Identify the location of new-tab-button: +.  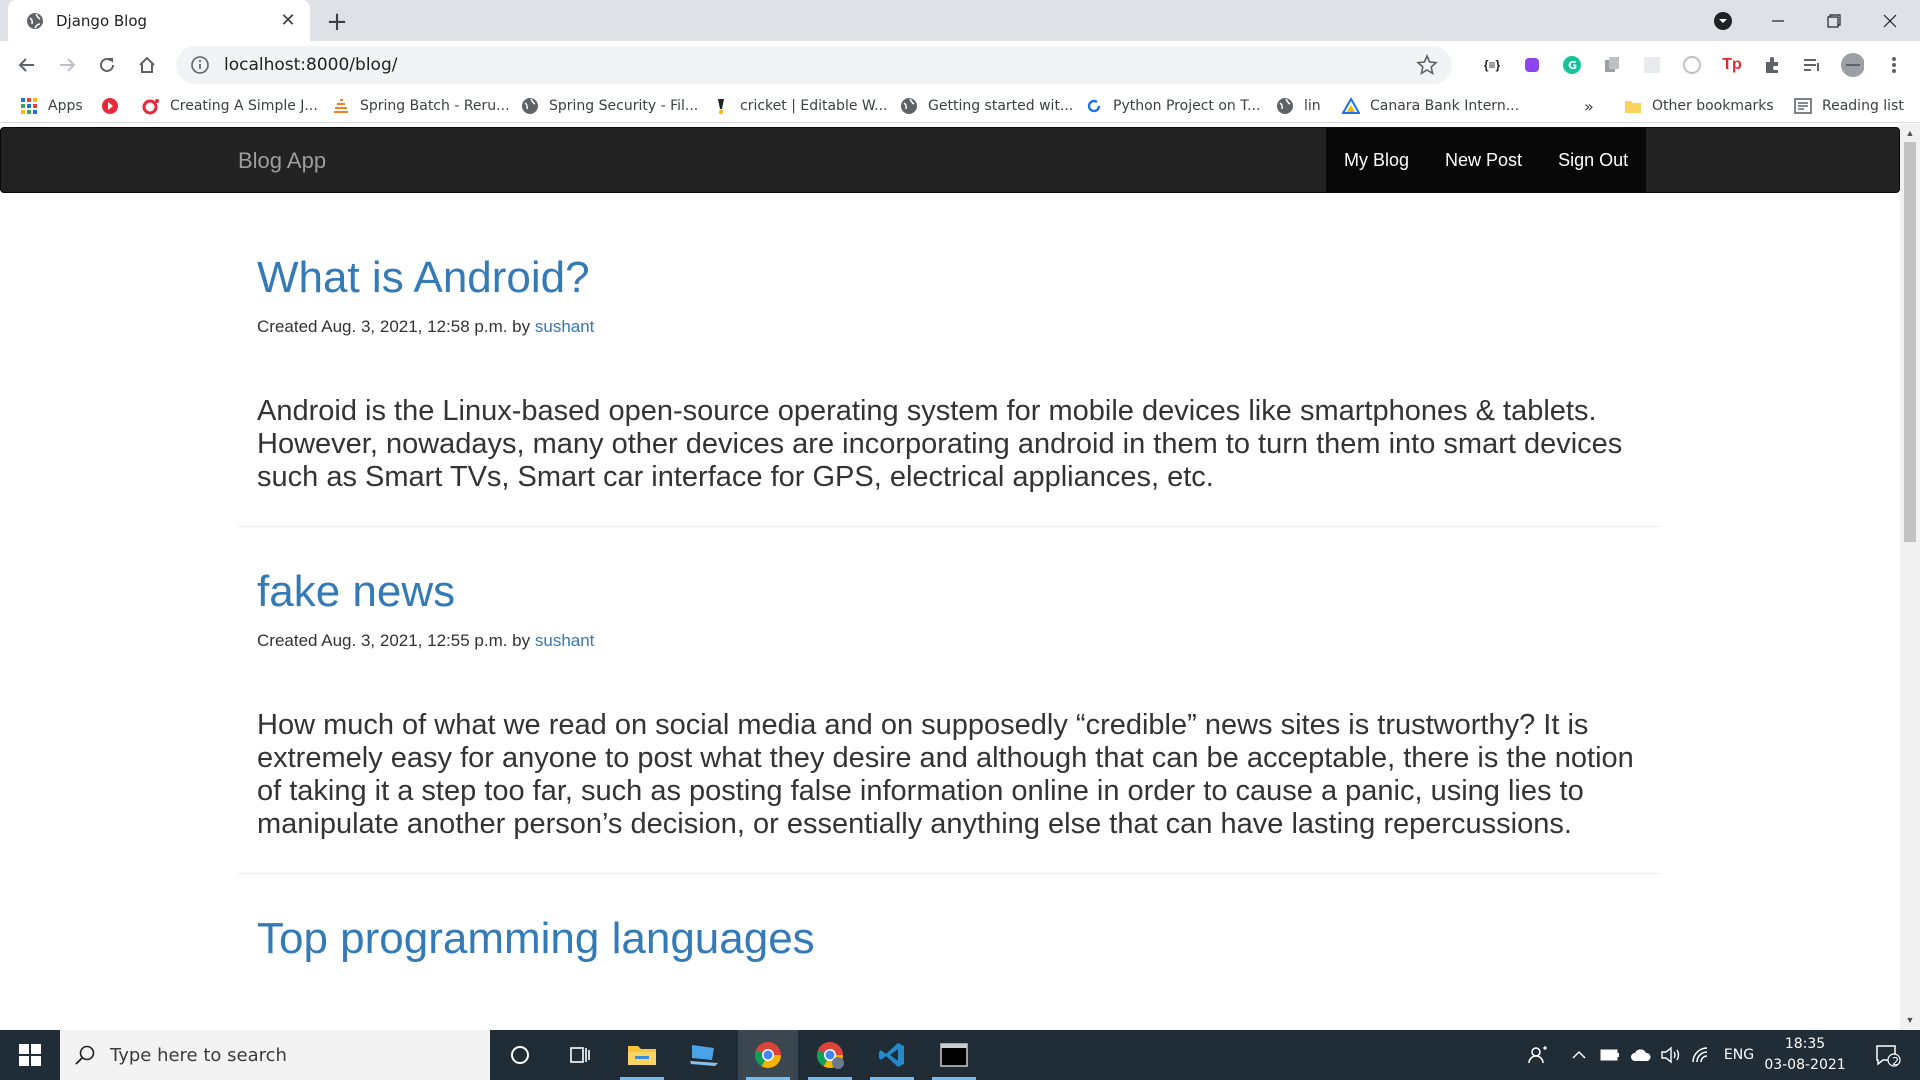
(337, 22).